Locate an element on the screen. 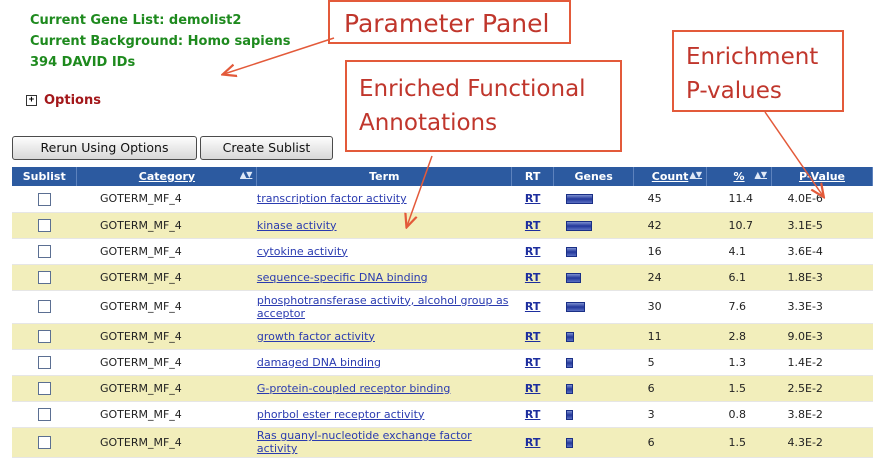  enriched-annotations-arrow is located at coordinates (420, 190).